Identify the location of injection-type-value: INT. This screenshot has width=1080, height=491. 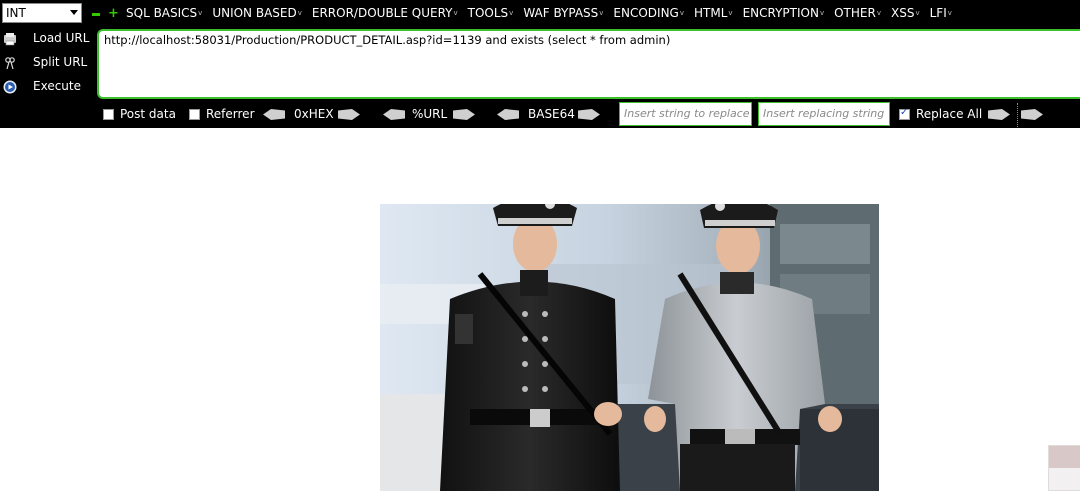
(16, 13).